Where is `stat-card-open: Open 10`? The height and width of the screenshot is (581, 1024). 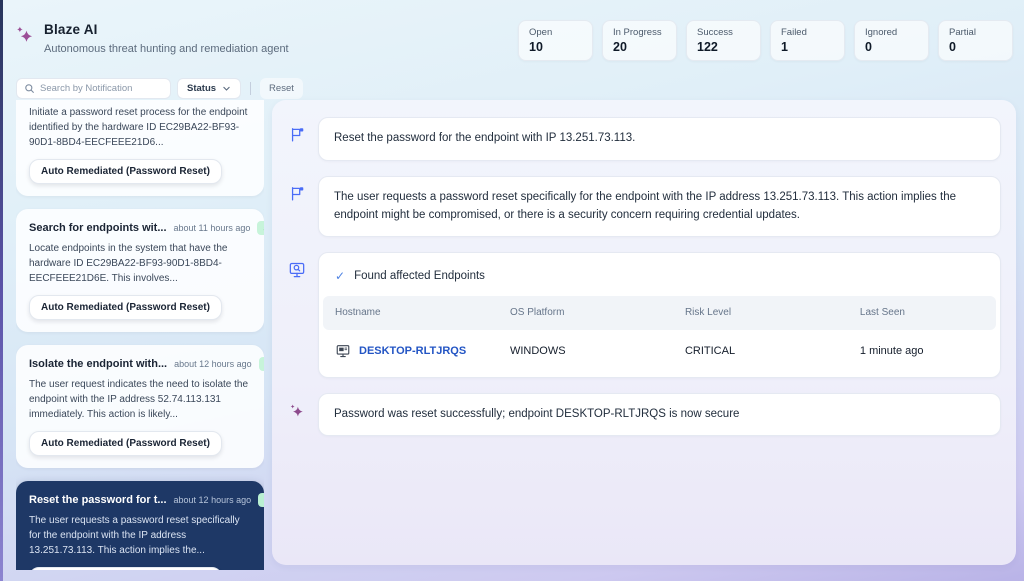
stat-card-open: Open 10 is located at coordinates (555, 40).